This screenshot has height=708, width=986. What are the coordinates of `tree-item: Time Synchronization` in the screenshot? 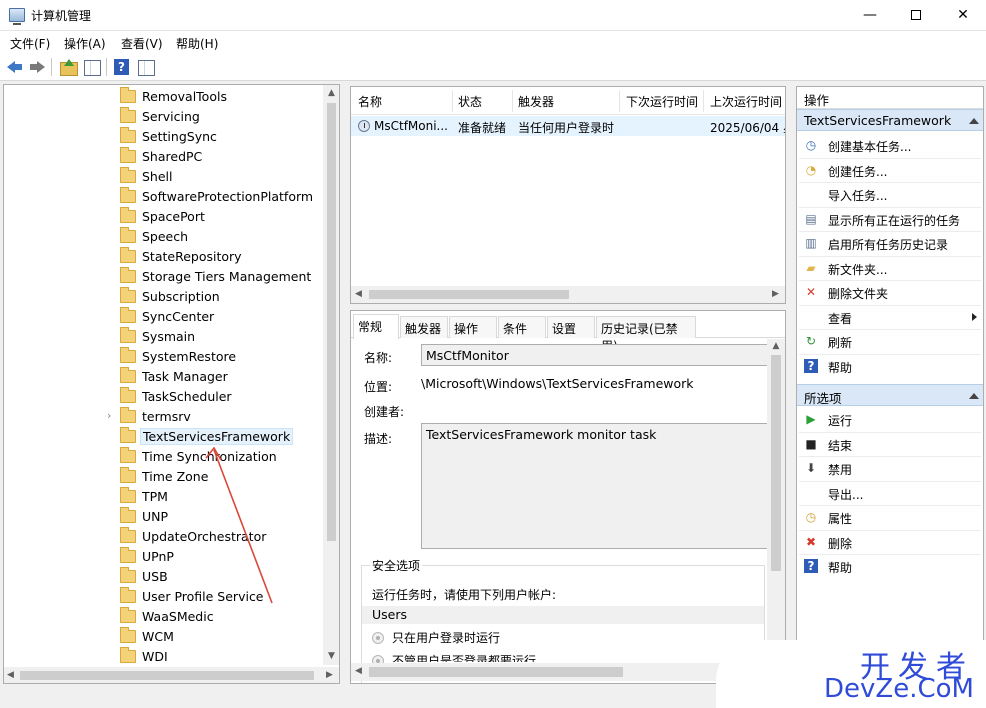 It's located at (164, 457).